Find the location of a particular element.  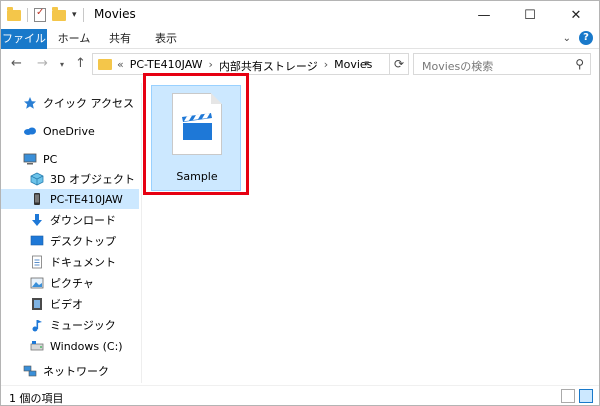

sidebar-item-3d-objects: 3D オブジェクト is located at coordinates (70, 179).